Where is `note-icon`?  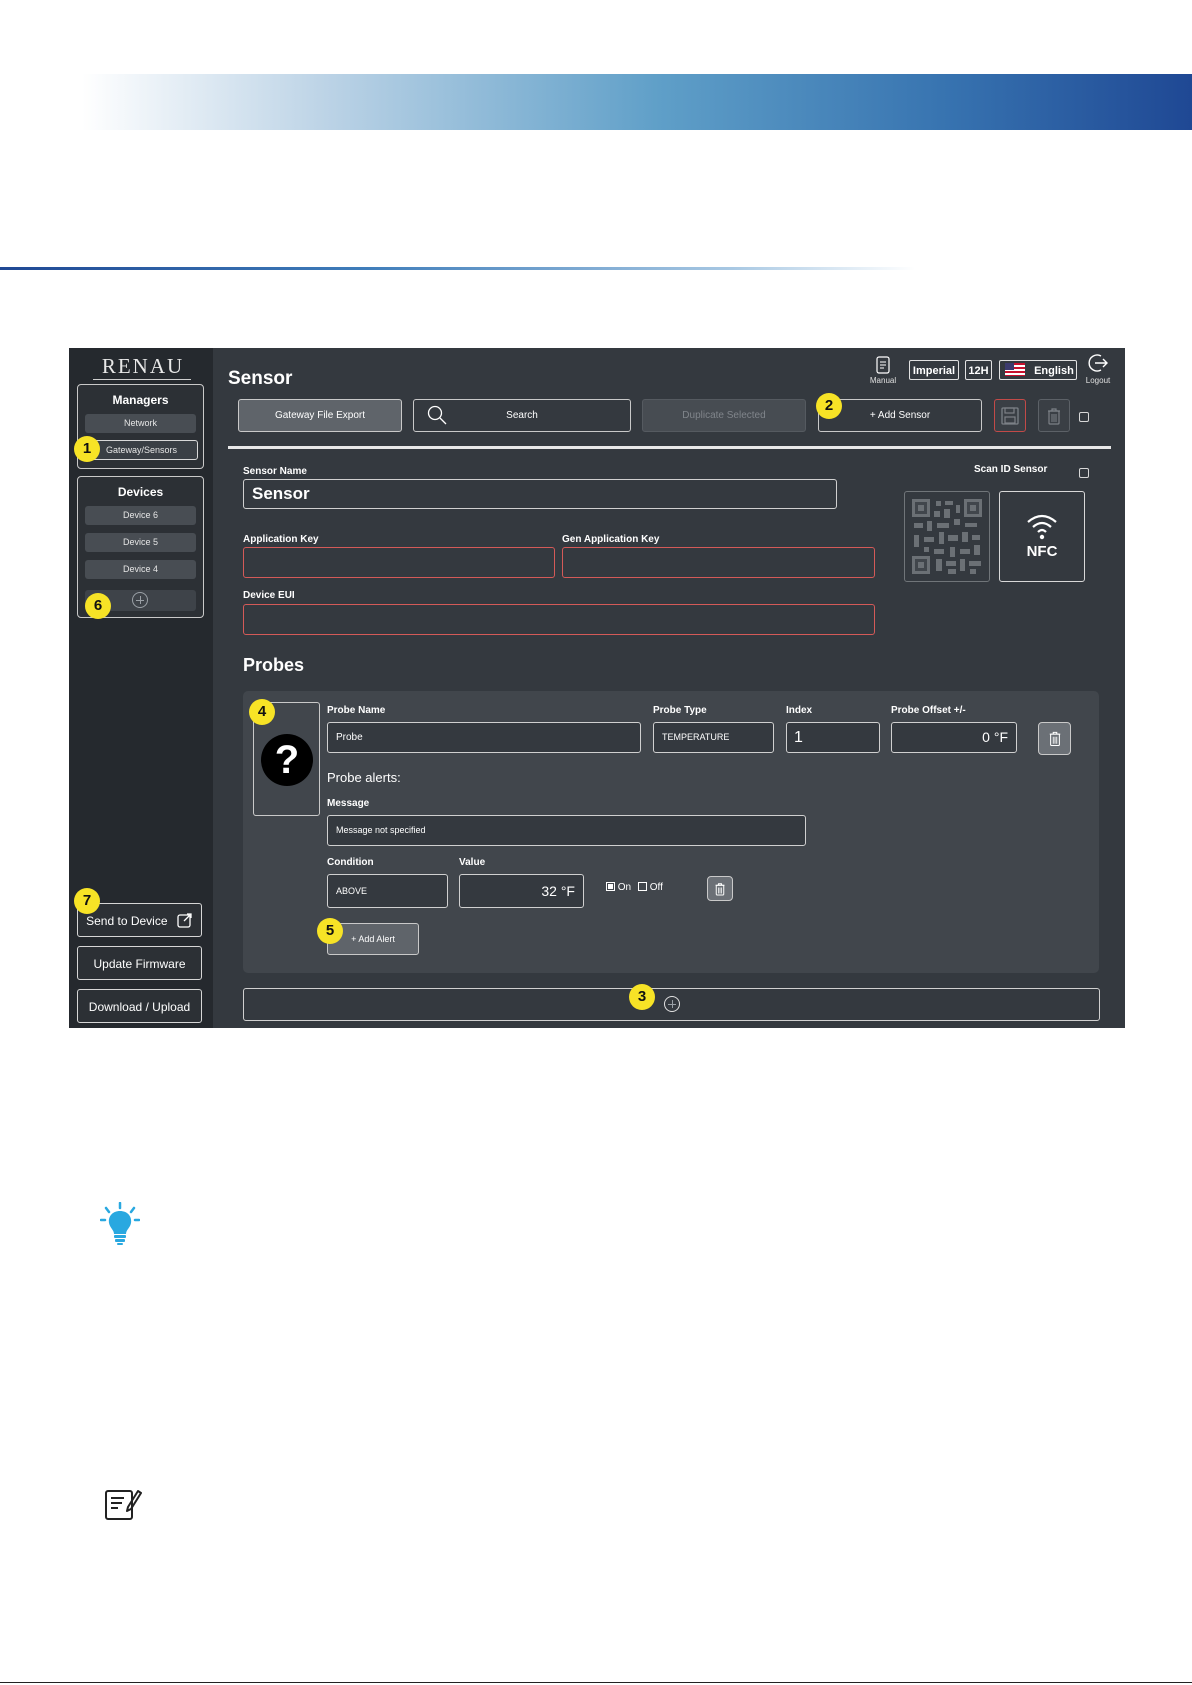
note-icon is located at coordinates (123, 1505).